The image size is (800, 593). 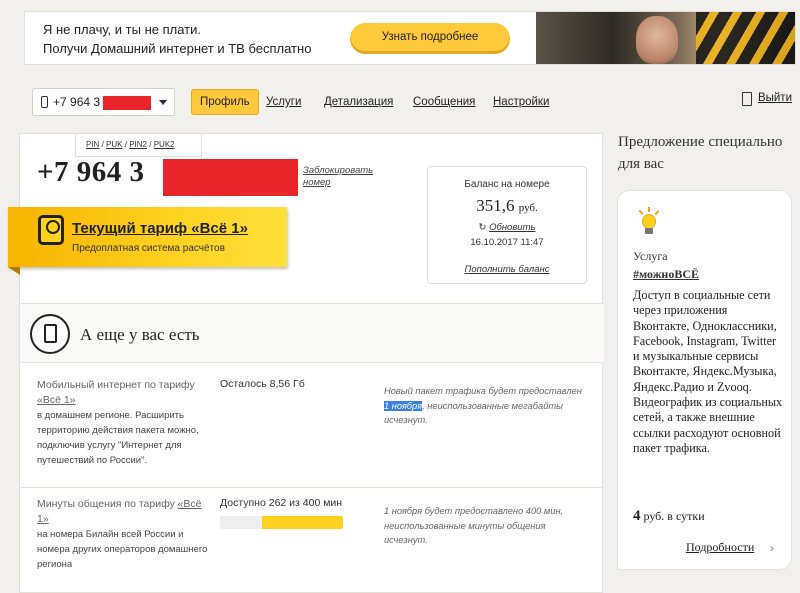 What do you see at coordinates (666, 274) in the screenshot?
I see `offer-hashtag-link: #можноВСЁ` at bounding box center [666, 274].